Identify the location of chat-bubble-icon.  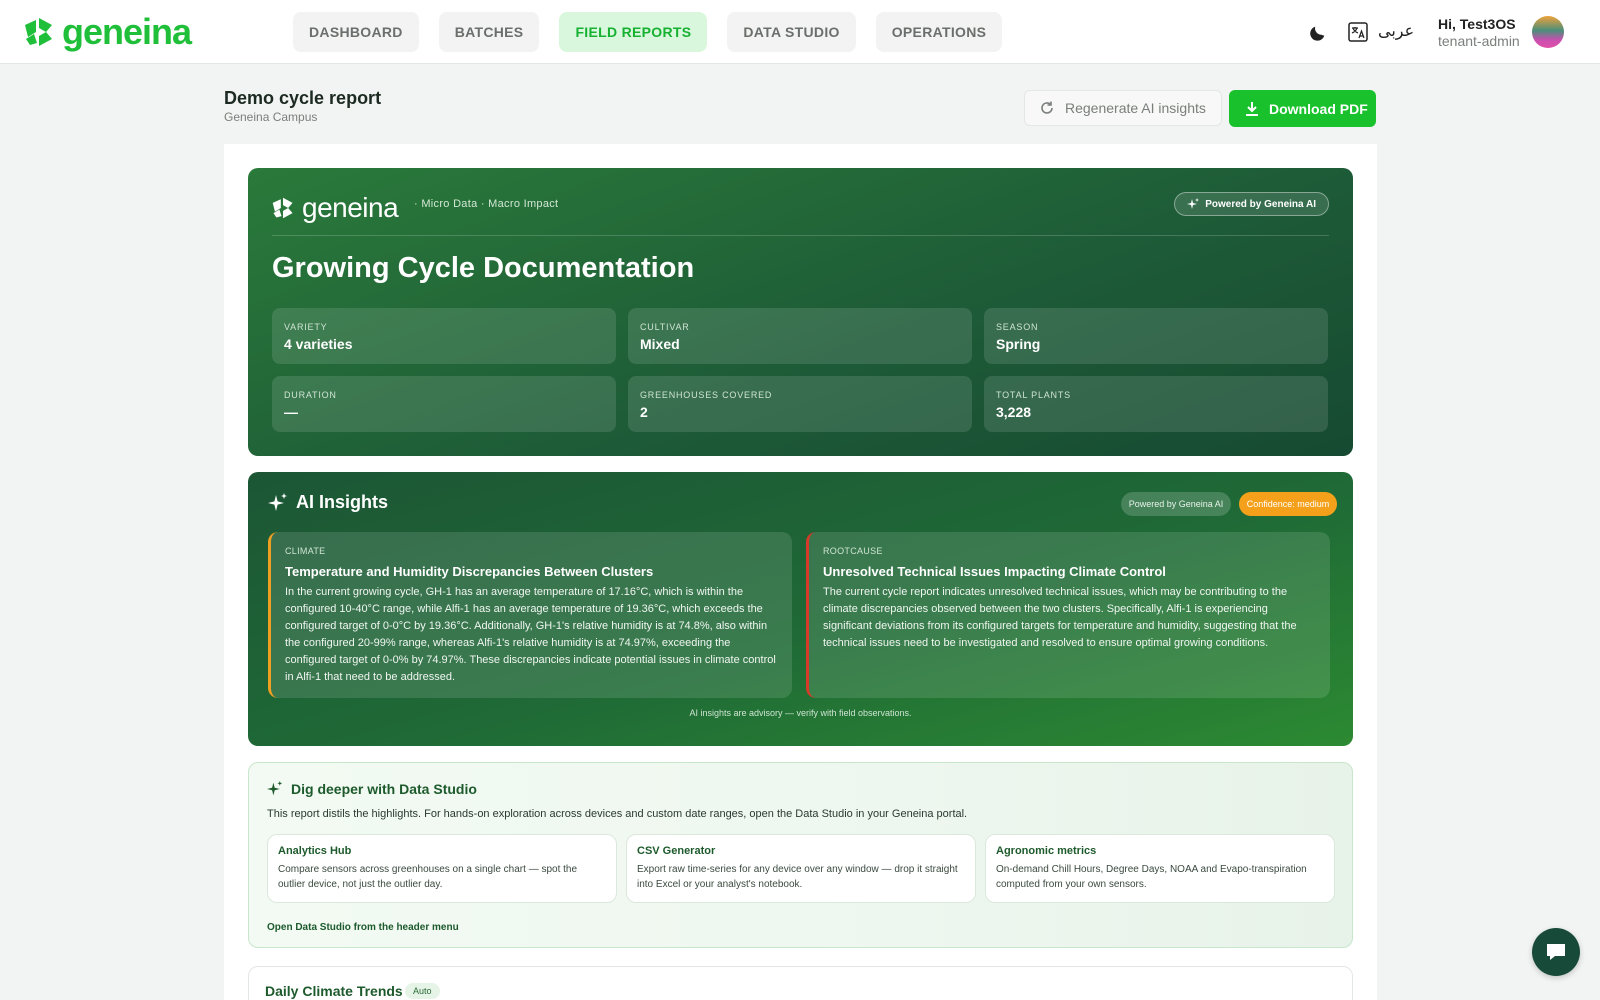
(1556, 952).